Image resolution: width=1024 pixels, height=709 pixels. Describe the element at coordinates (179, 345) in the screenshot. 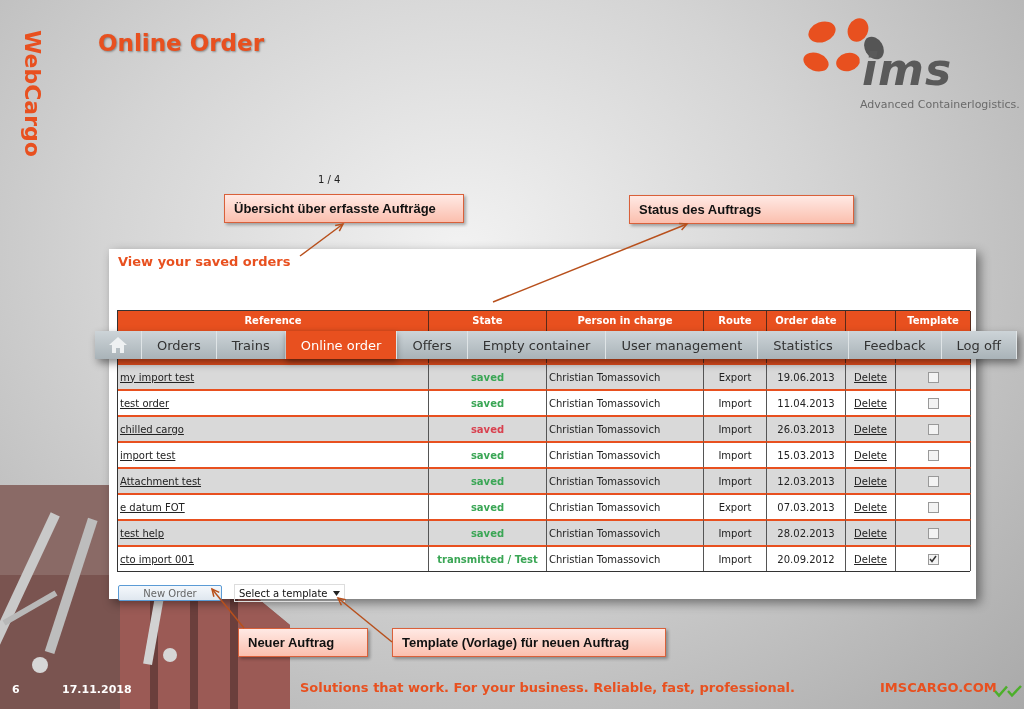

I see `nav-tab: Orders` at that location.